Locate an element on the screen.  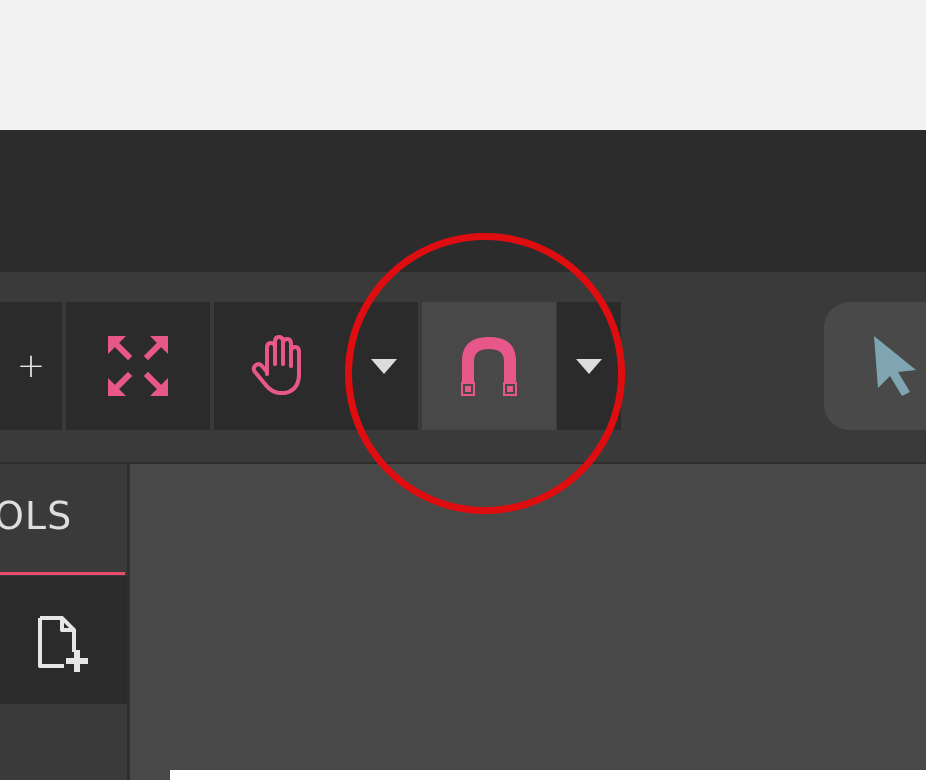
snap-tool-dropdown is located at coordinates (589, 366).